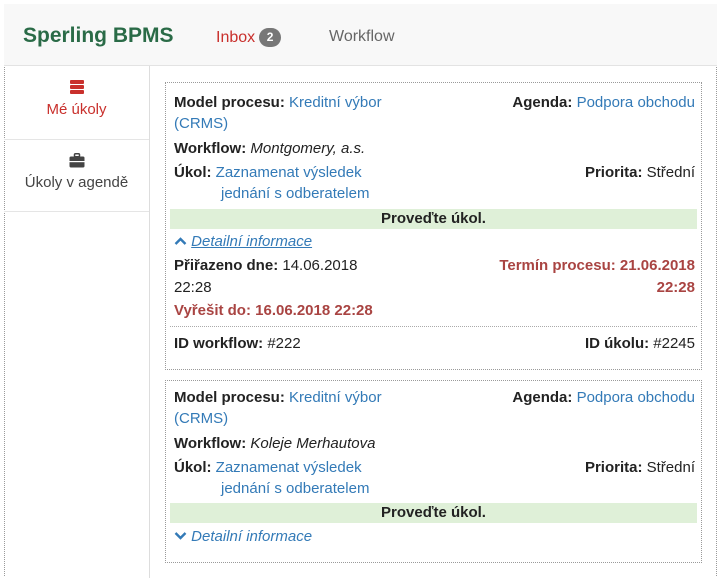 The image size is (721, 578). What do you see at coordinates (617, 343) in the screenshot?
I see `task-id-label: ID úkolu:` at bounding box center [617, 343].